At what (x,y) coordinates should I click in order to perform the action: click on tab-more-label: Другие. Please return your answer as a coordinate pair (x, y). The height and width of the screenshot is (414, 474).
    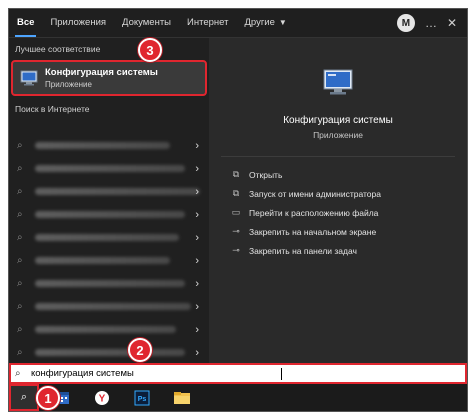
    Looking at the image, I should click on (259, 22).